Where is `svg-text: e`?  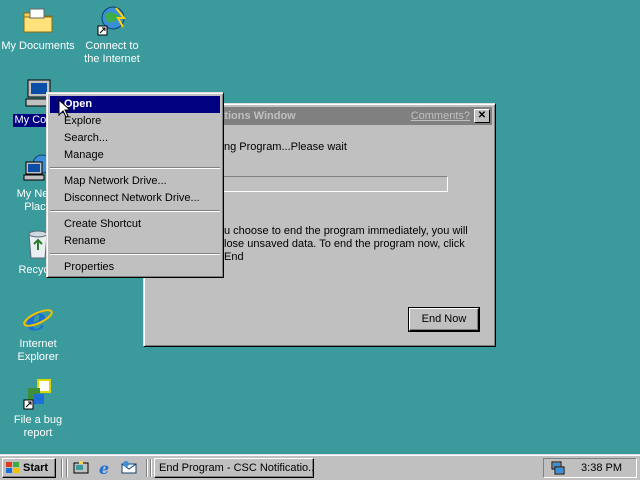 svg-text: e is located at coordinates (104, 468).